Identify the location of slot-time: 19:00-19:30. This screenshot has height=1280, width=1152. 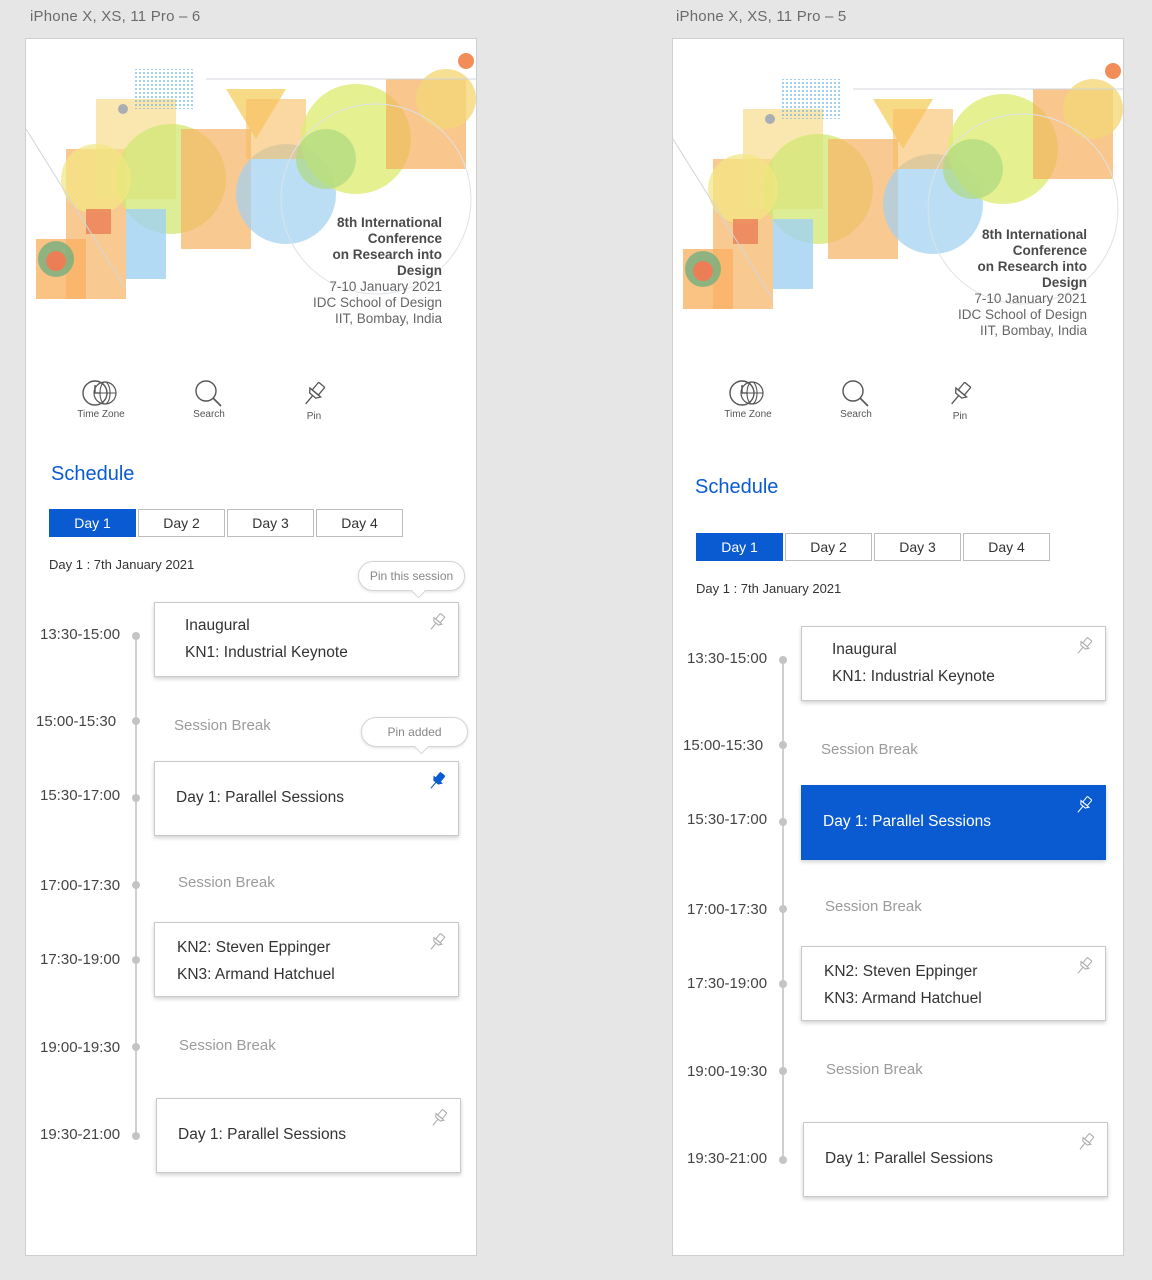
(80, 1047).